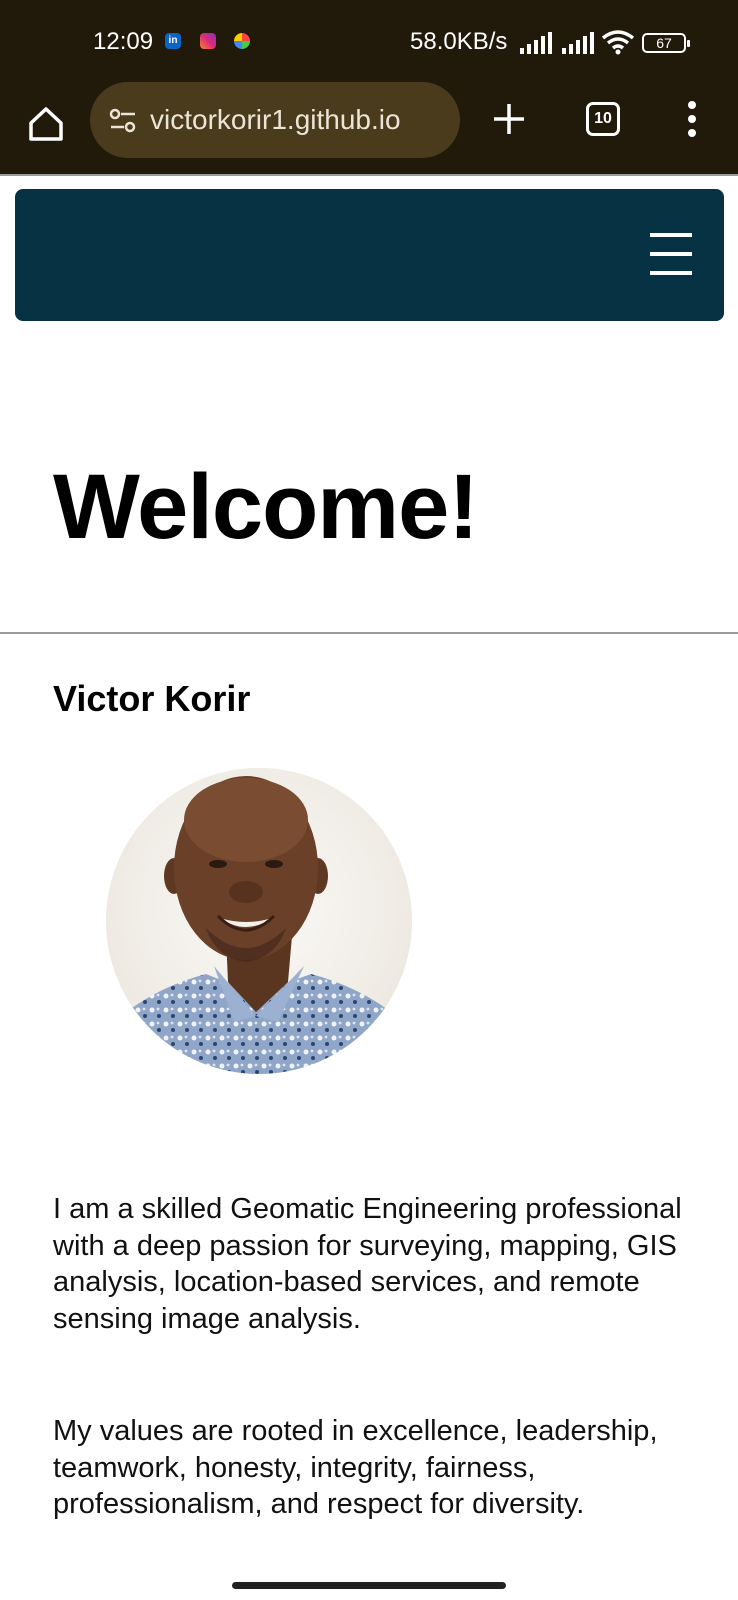  What do you see at coordinates (666, 43) in the screenshot?
I see `battery-icon: 67` at bounding box center [666, 43].